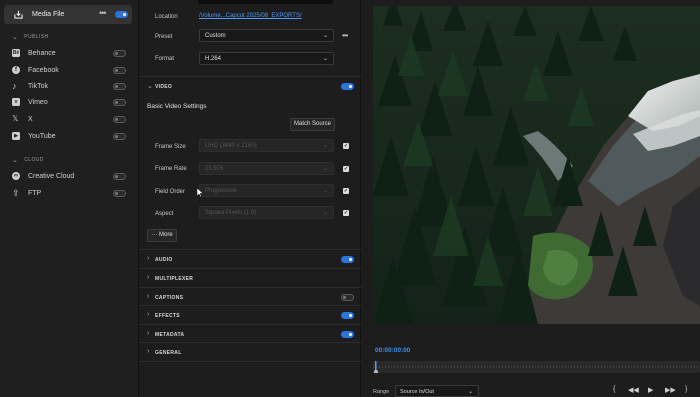 The width and height of the screenshot is (700, 397). Describe the element at coordinates (252, 299) in the screenshot. I see `captions-section-header: › CAPTIONS` at that location.